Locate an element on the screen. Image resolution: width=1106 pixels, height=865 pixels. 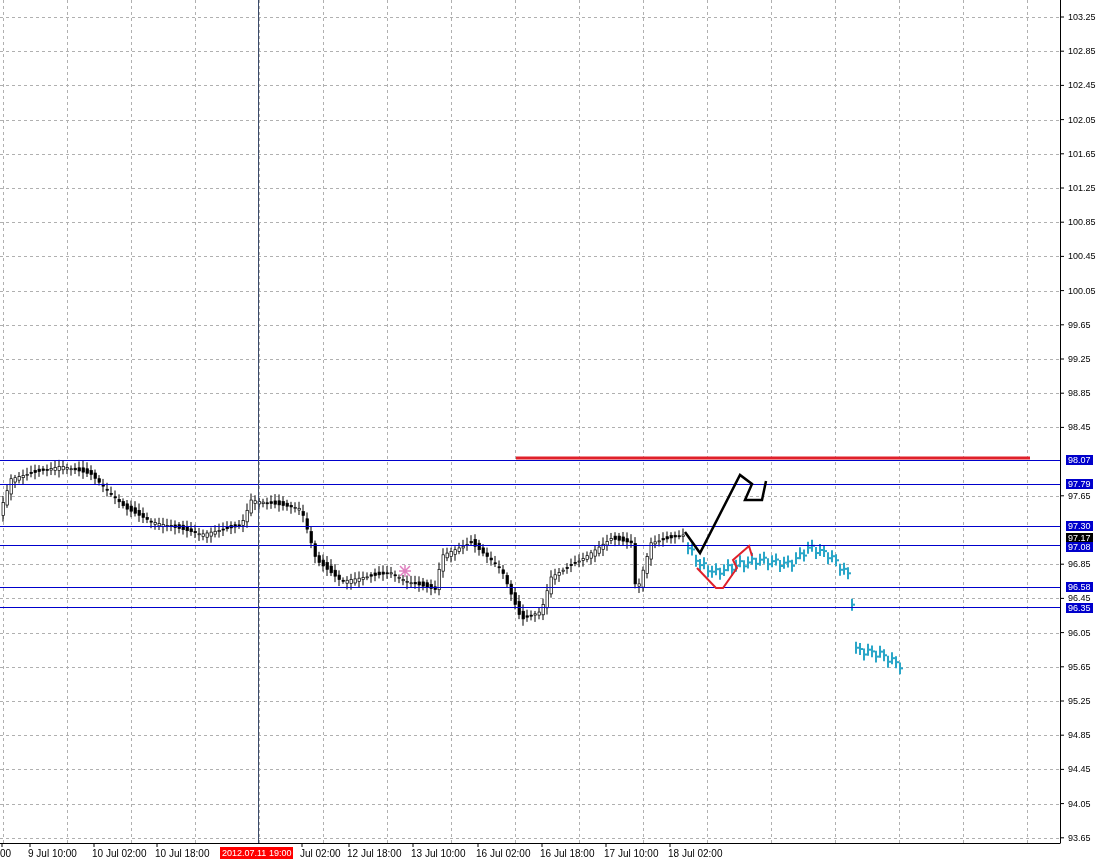
price-label: 96.85 is located at coordinates (1079, 564).